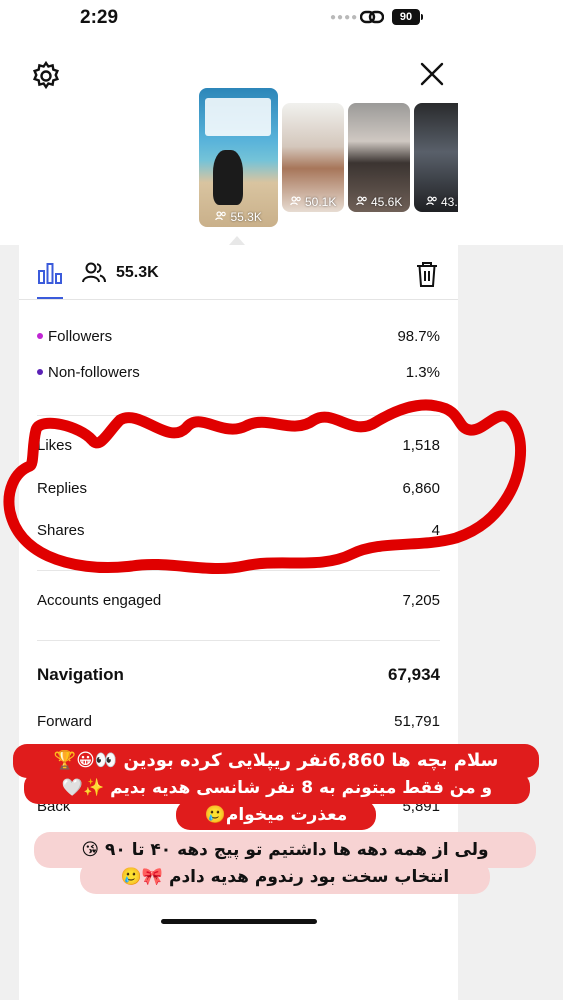  I want to click on thumbnail-view-count: 55.3K, so click(238, 217).